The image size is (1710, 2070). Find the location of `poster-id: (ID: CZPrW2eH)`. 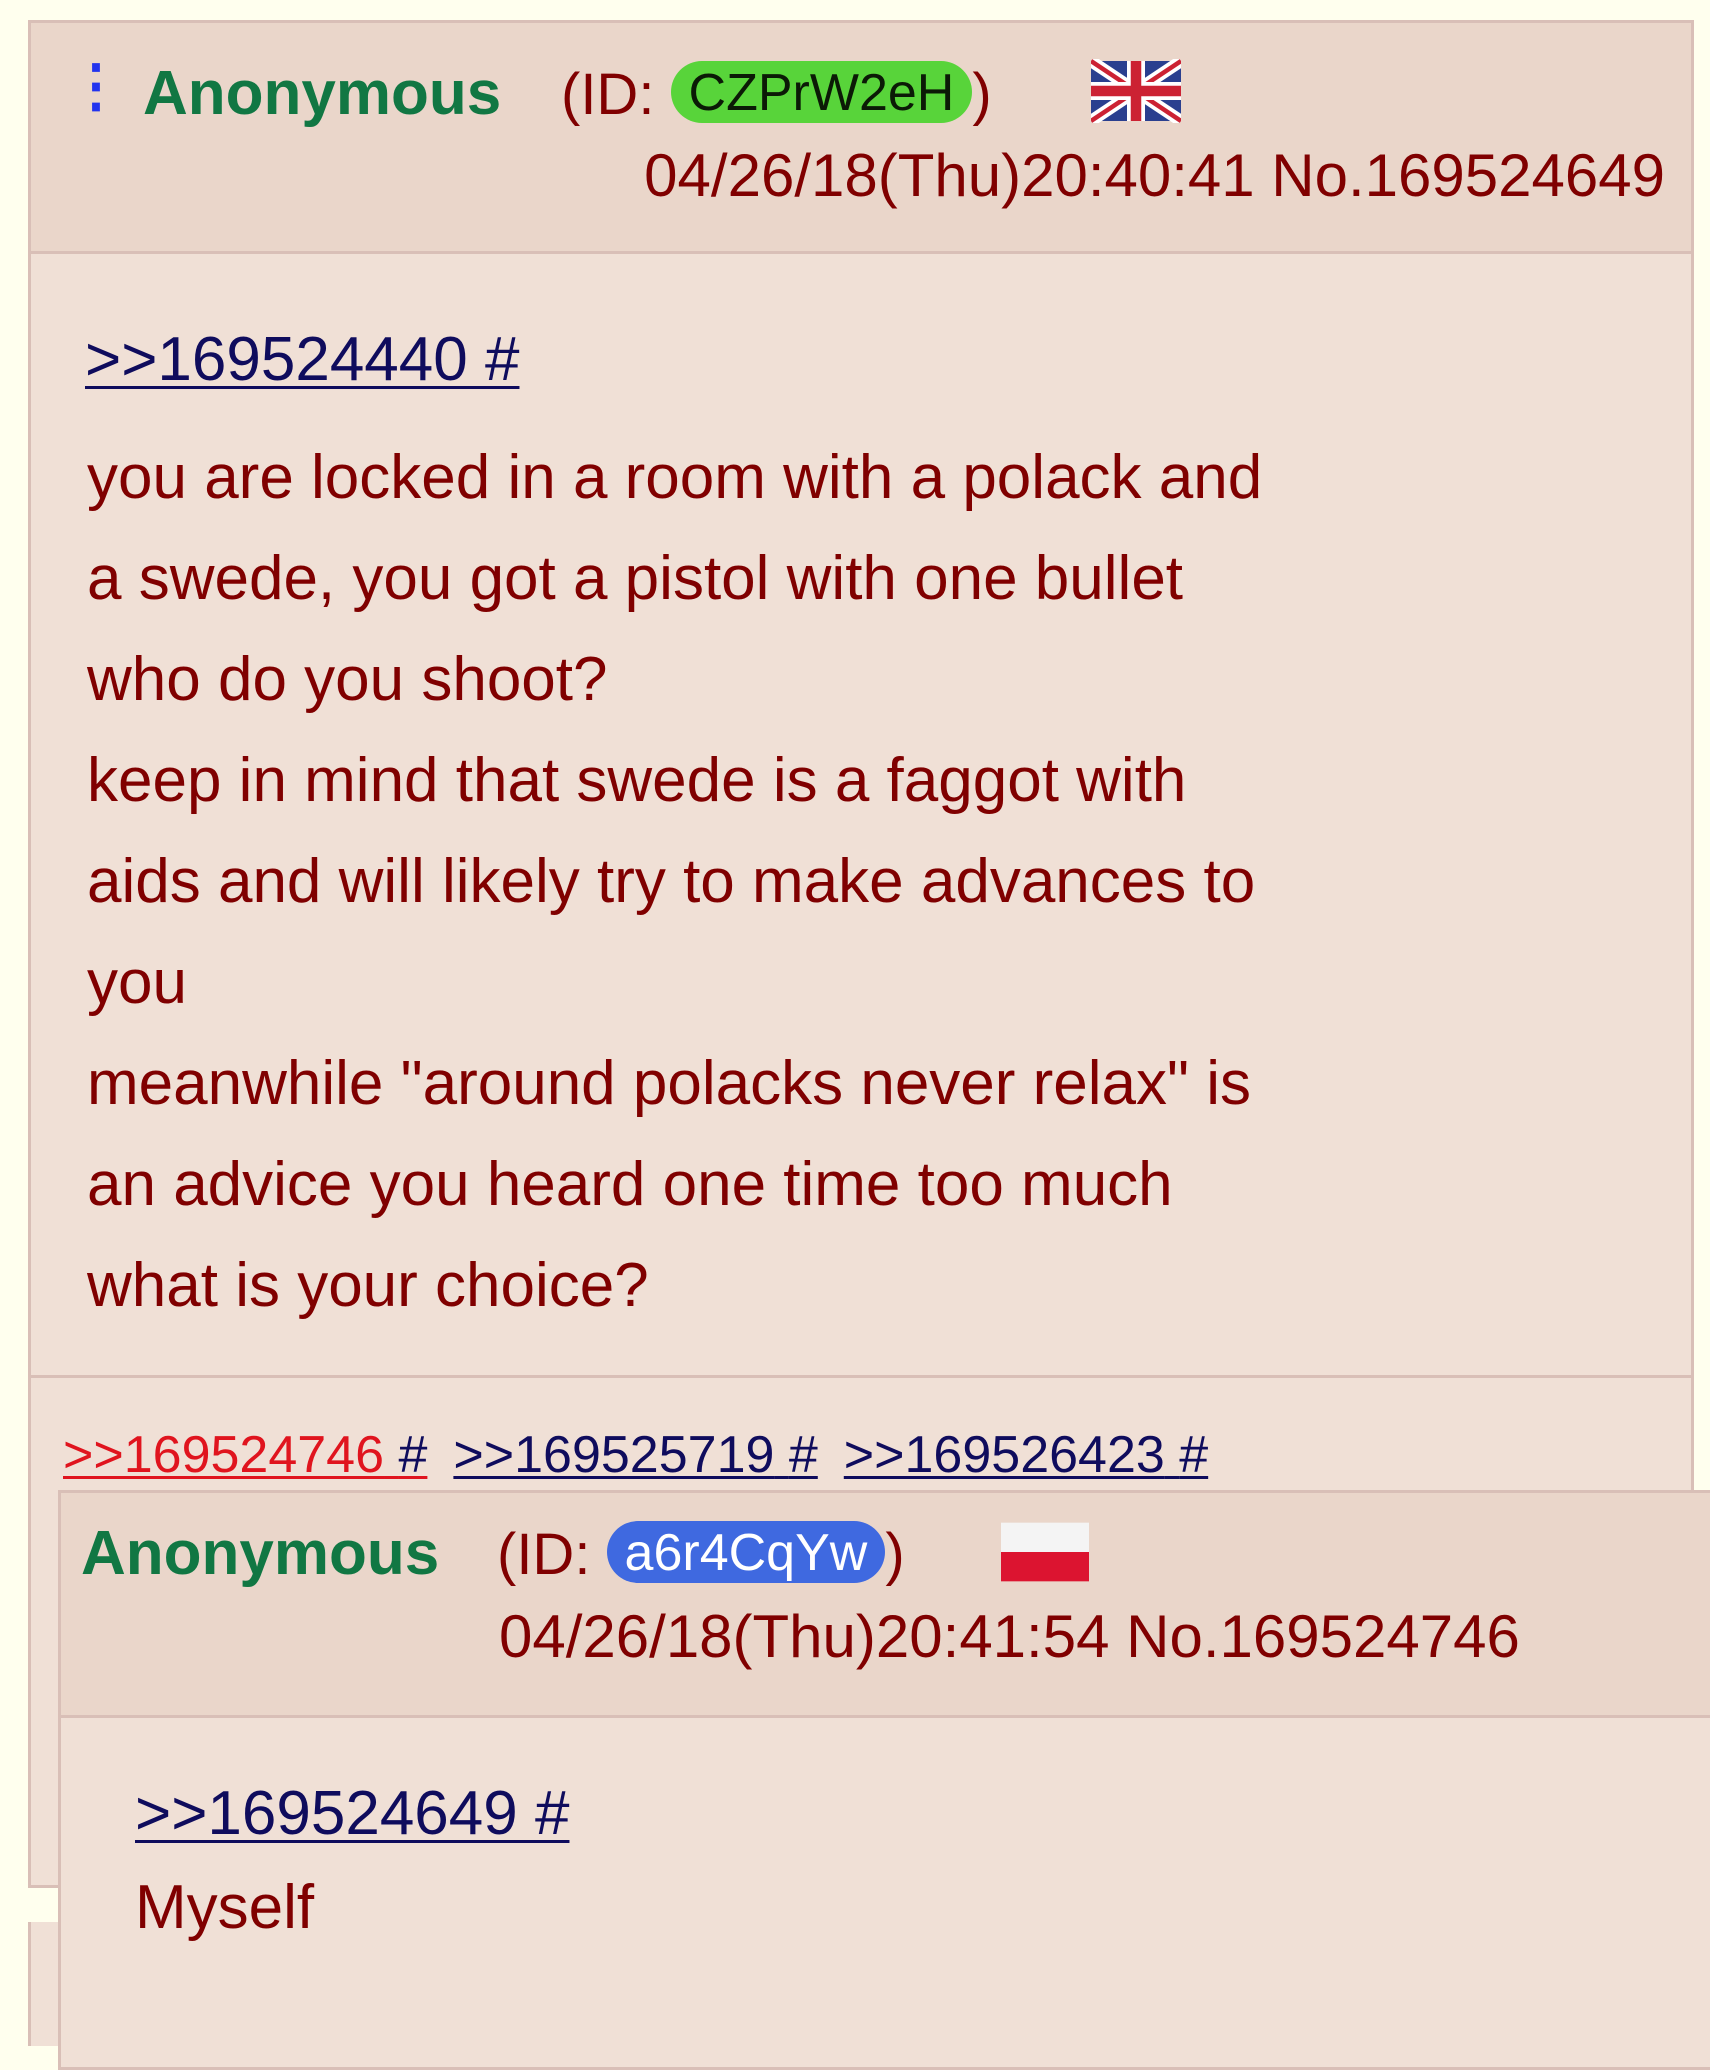

poster-id: (ID: CZPrW2eH) is located at coordinates (776, 92).